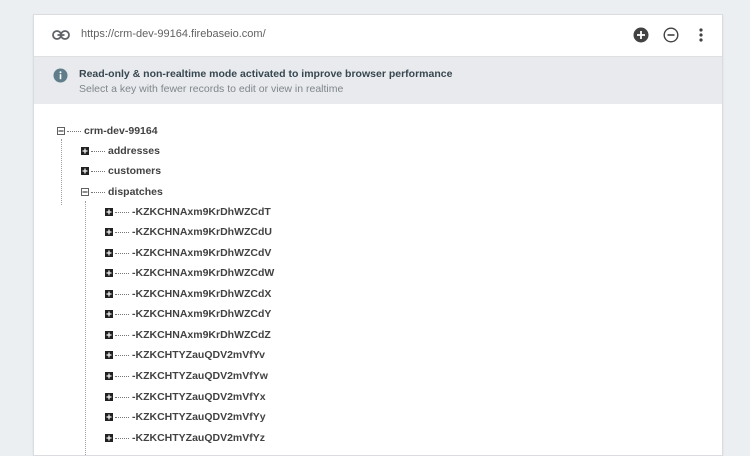 The image size is (750, 456). Describe the element at coordinates (201, 212) in the screenshot. I see `dispatch-key-label: -KZKCHNAxm9KrDhWZCdT` at that location.